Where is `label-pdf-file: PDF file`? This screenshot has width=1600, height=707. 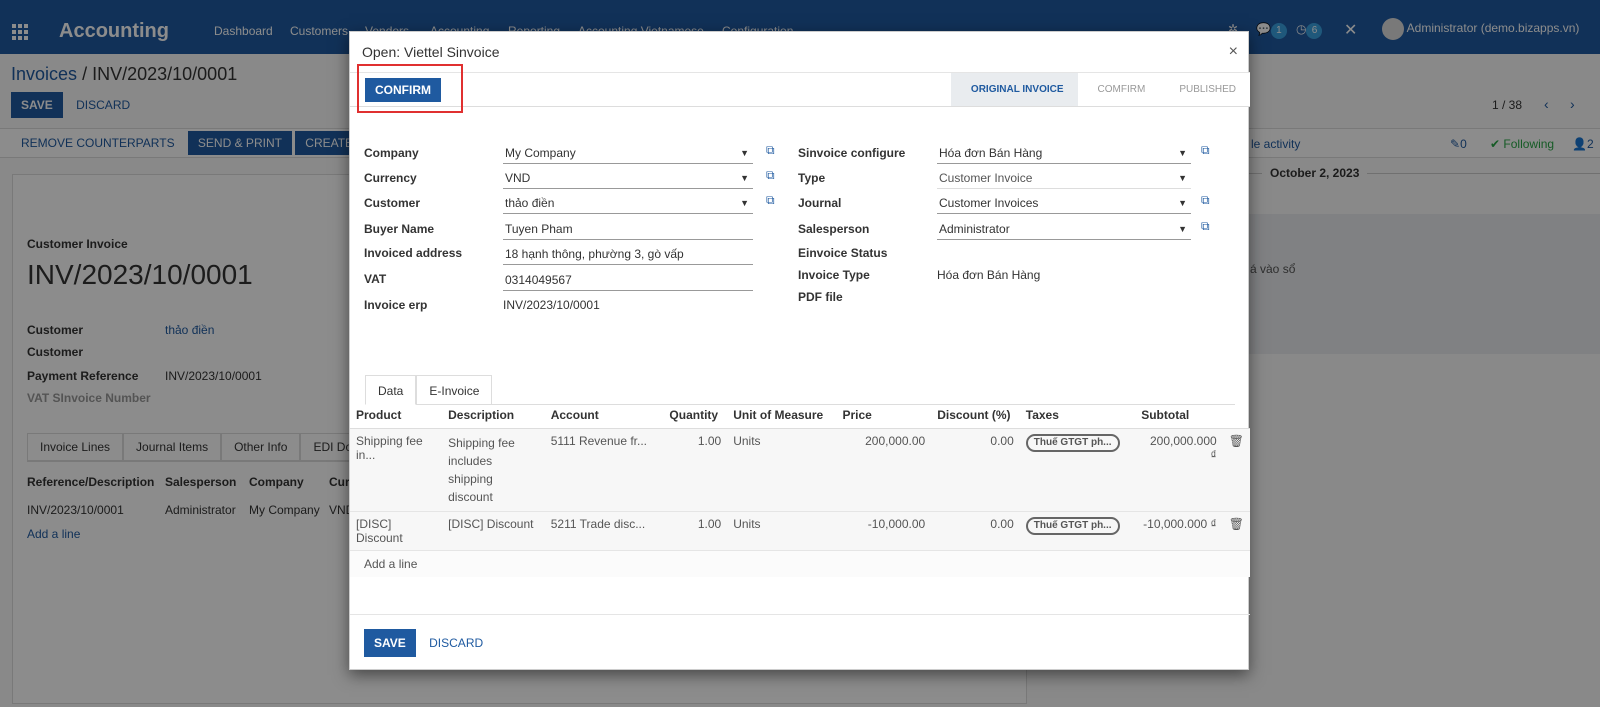
label-pdf-file: PDF file is located at coordinates (820, 297).